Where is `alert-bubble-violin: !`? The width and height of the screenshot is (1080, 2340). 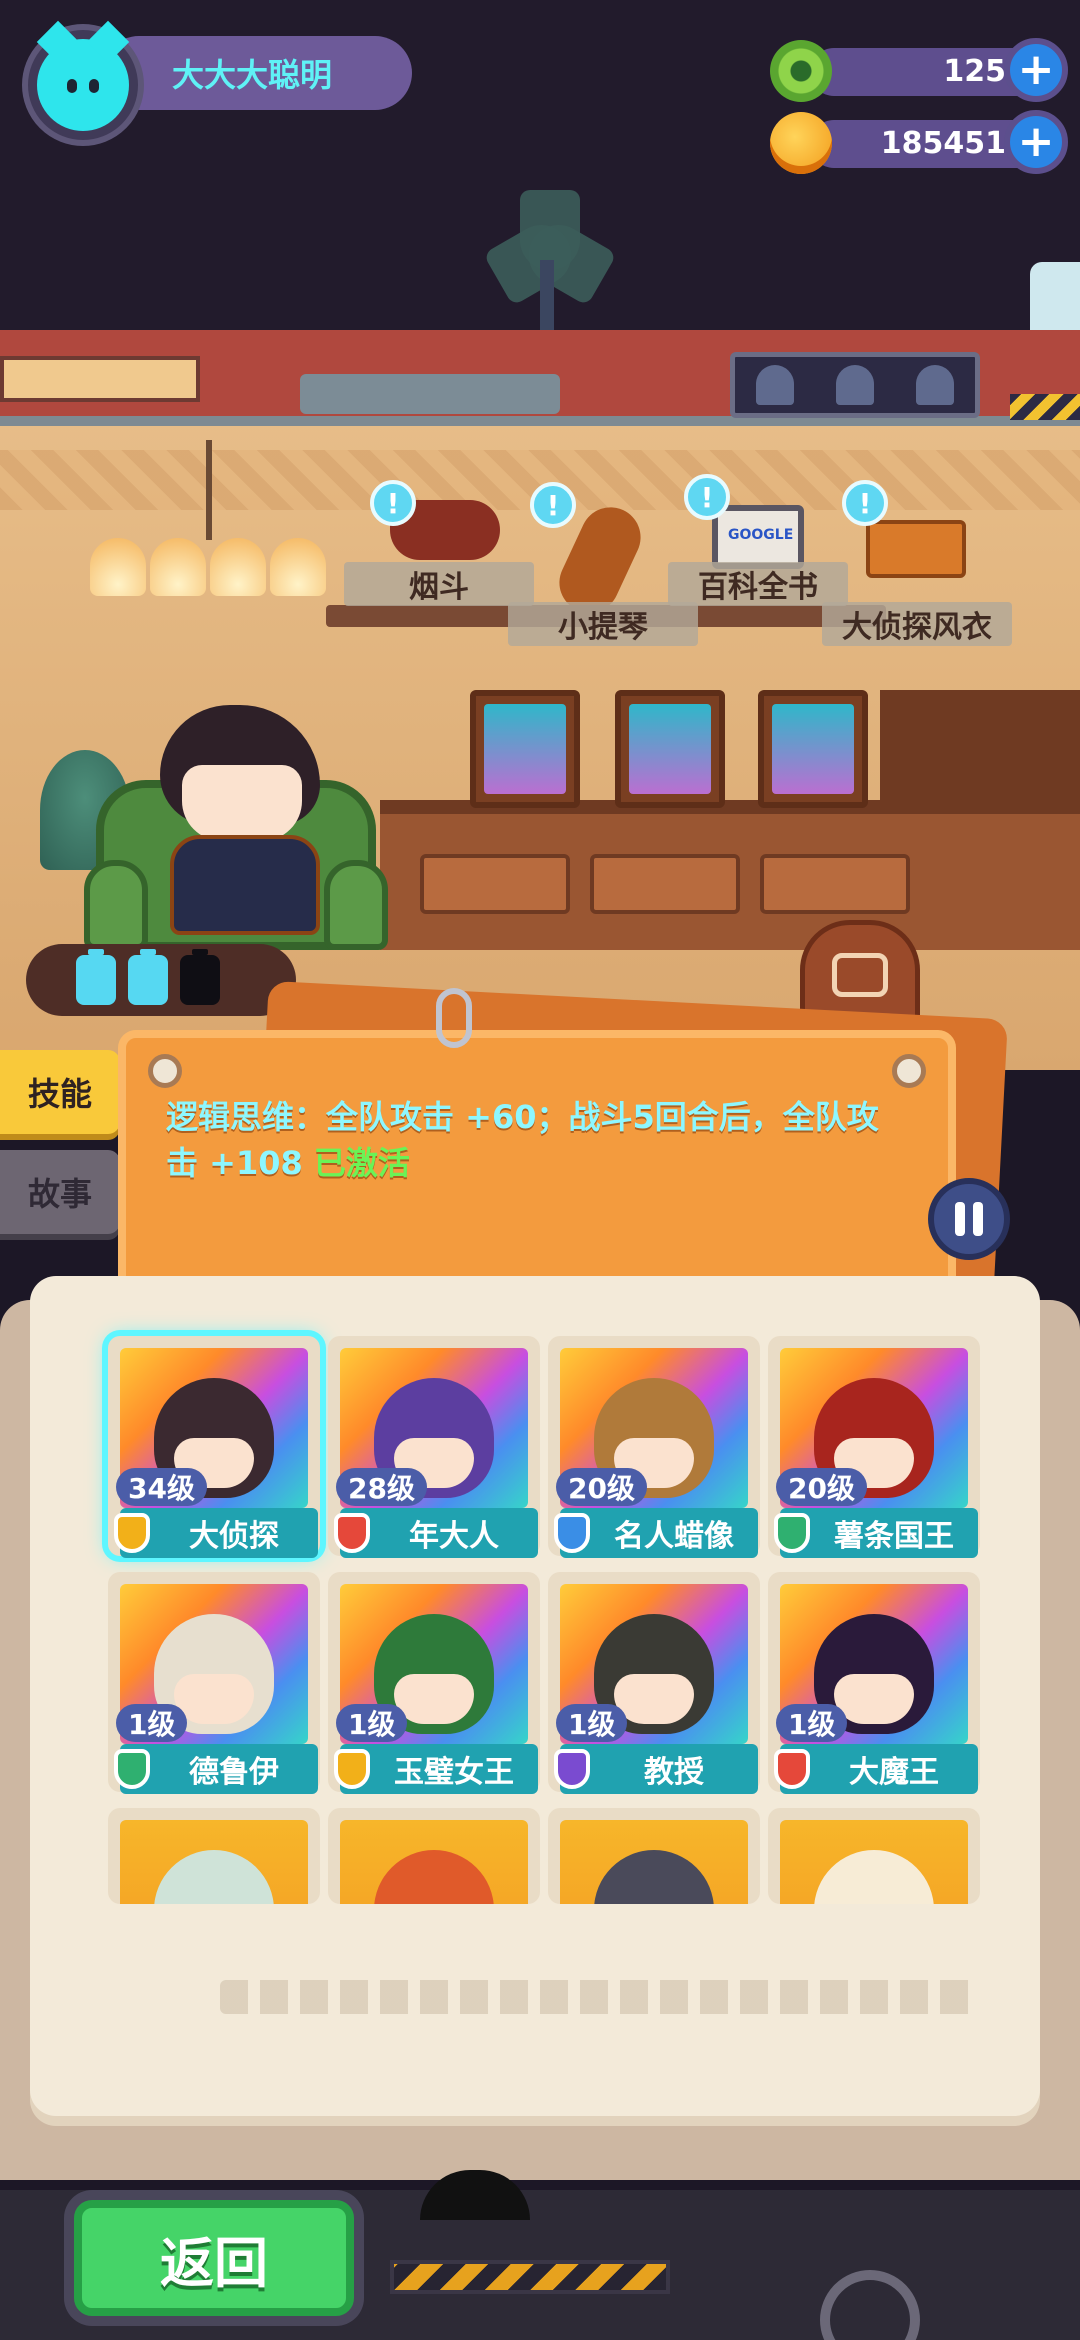
alert-bubble-violin: ! is located at coordinates (553, 505).